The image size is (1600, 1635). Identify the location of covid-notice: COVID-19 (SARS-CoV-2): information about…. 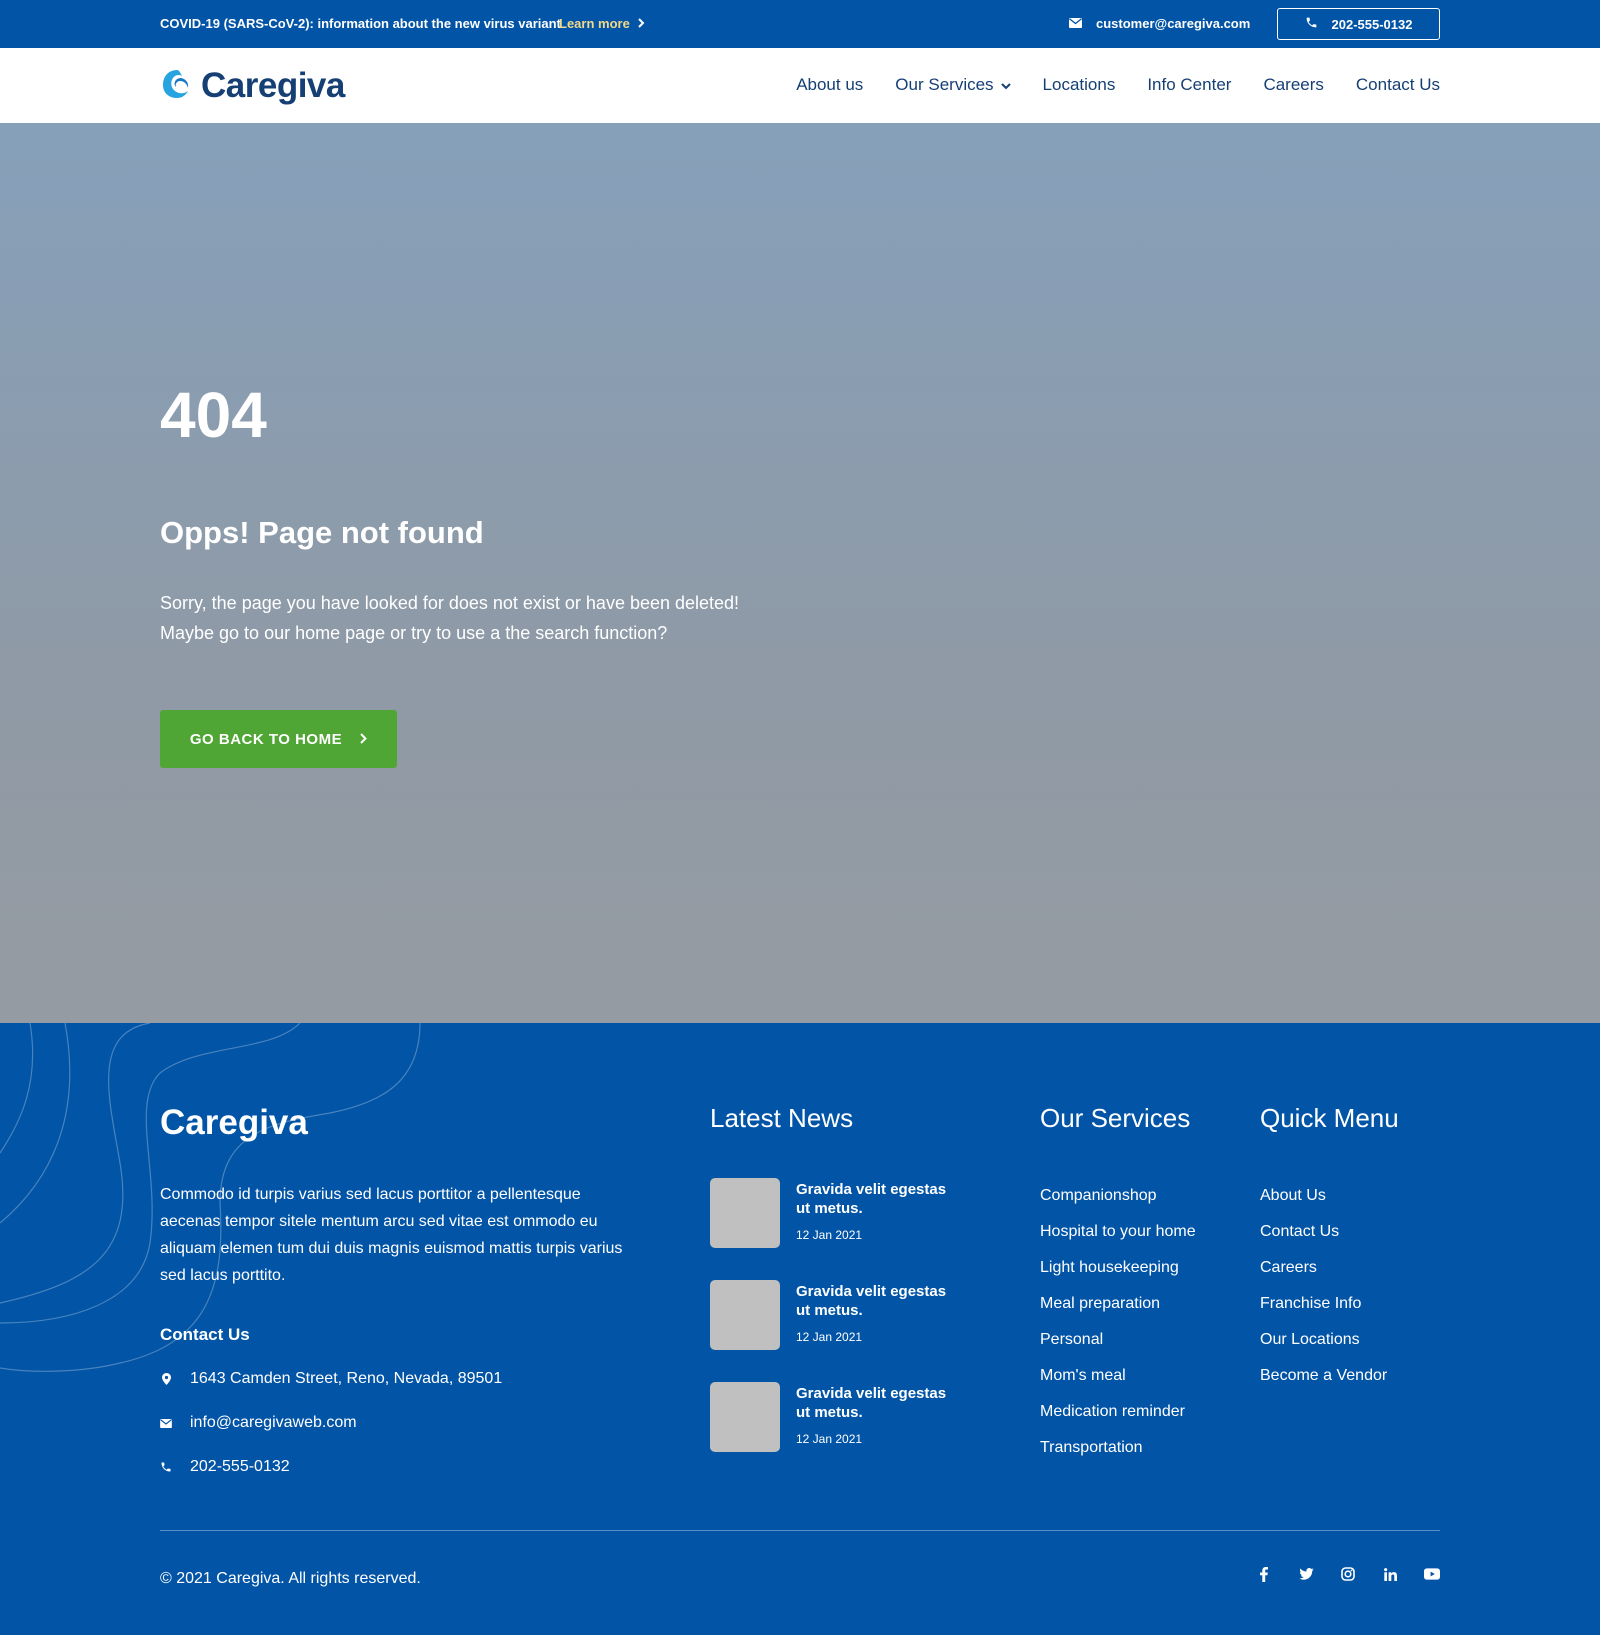
(360, 23).